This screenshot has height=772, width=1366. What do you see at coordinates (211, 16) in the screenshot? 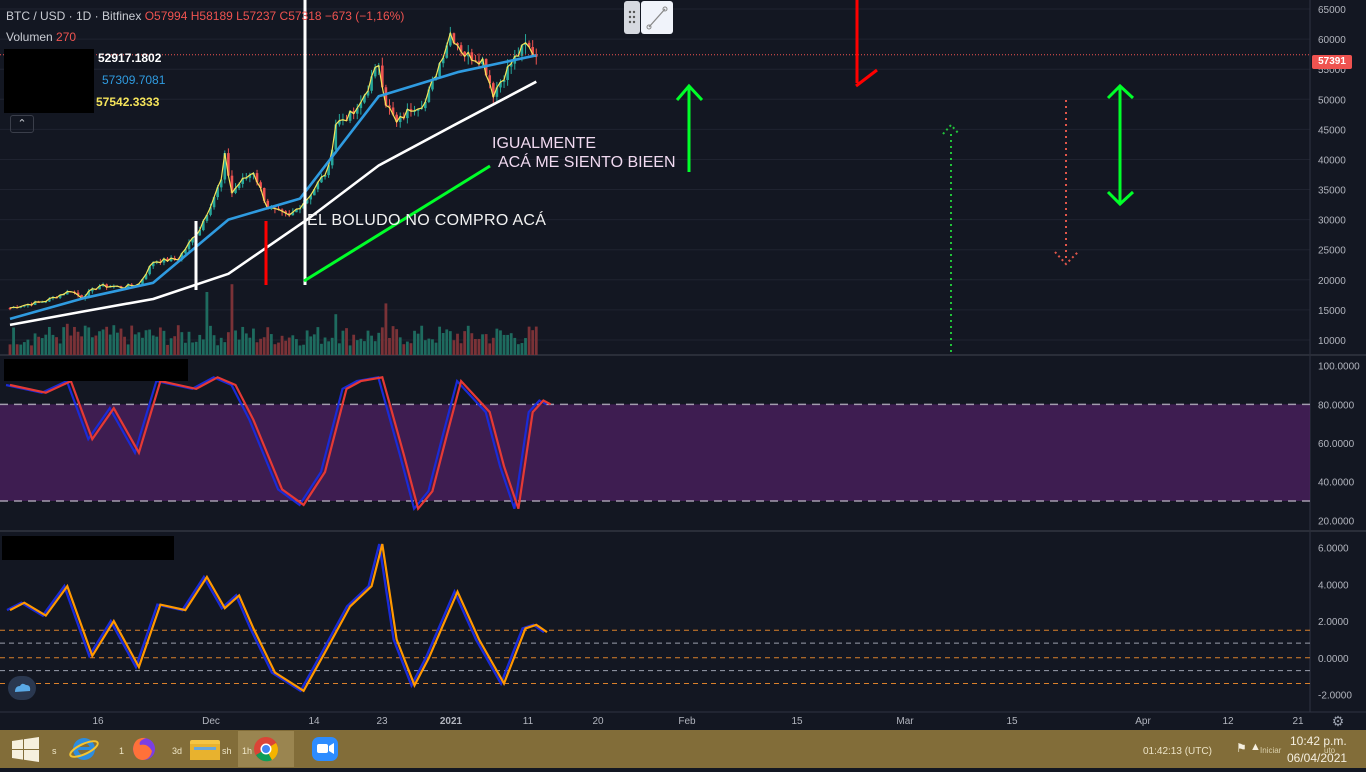
I see `high-value: H58189` at bounding box center [211, 16].